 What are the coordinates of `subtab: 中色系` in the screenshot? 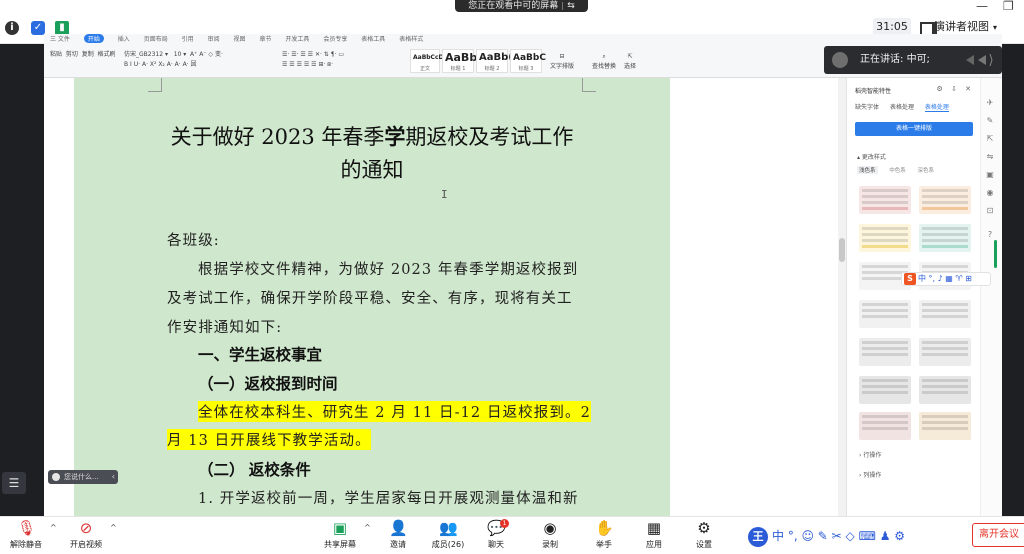 It's located at (897, 170).